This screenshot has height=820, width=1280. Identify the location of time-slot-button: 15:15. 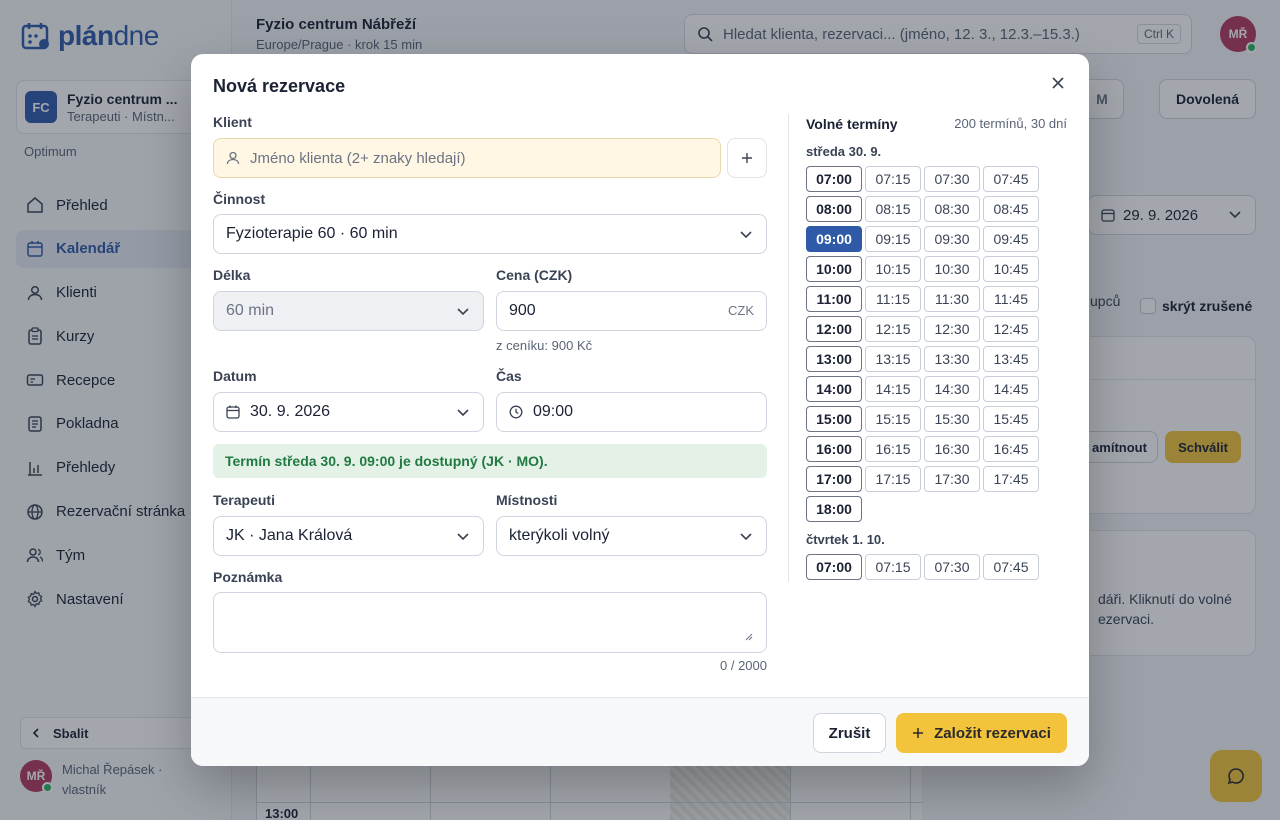
(893, 419).